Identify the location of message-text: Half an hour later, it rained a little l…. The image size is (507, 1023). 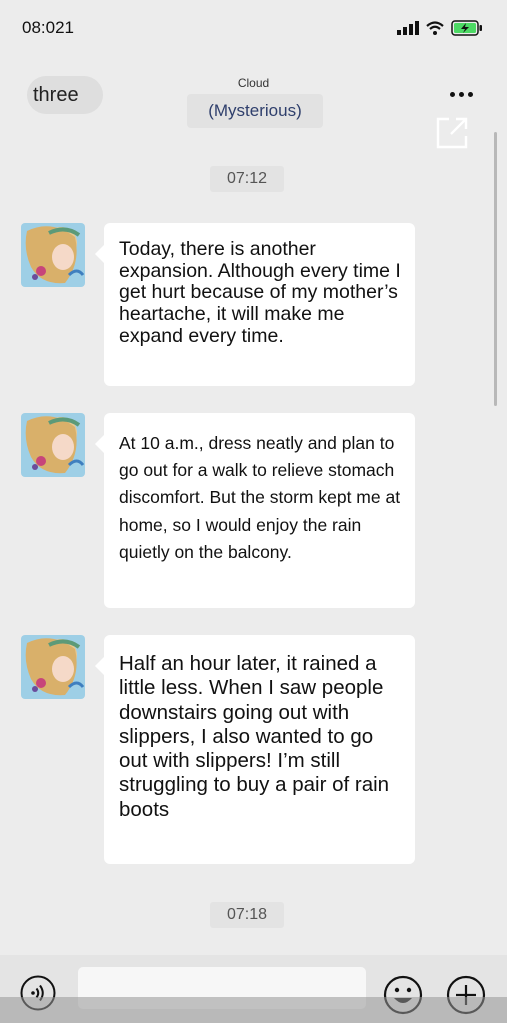
(254, 736).